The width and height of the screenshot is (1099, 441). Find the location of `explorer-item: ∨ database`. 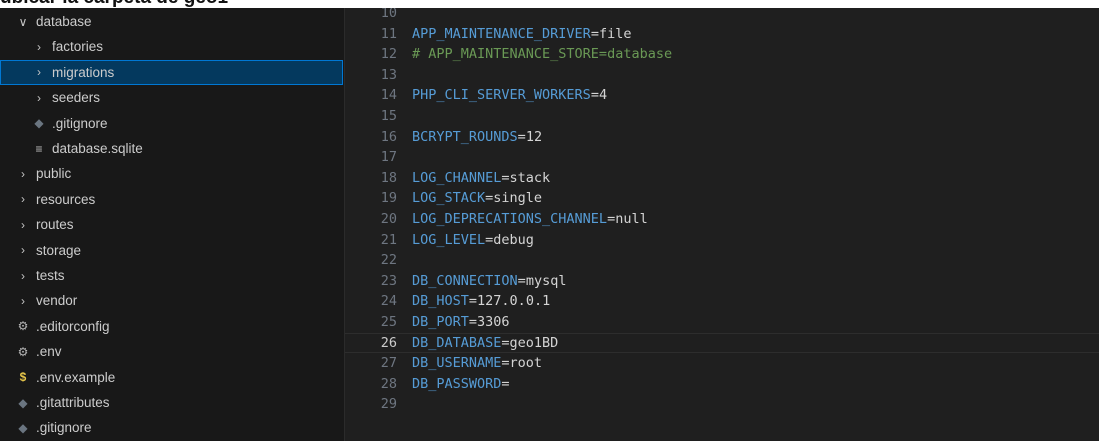

explorer-item: ∨ database is located at coordinates (171, 21).